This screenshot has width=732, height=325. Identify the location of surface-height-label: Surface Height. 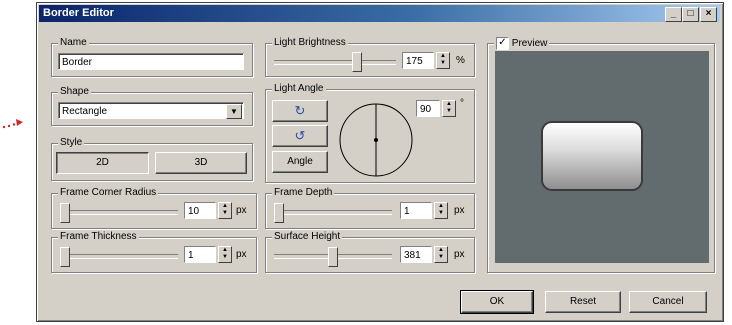
(307, 236).